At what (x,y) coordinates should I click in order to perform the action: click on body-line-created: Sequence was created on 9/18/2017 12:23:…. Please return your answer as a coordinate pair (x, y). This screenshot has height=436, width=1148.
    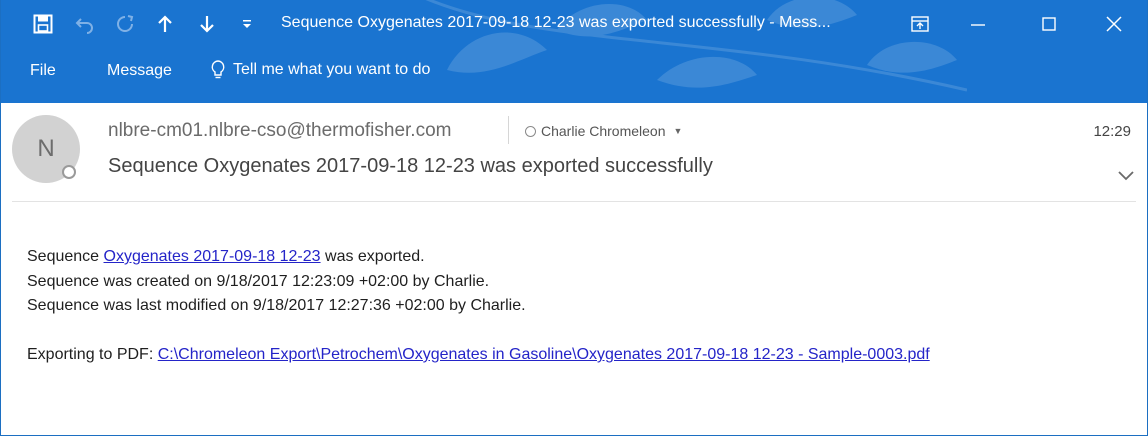
    Looking at the image, I should click on (258, 281).